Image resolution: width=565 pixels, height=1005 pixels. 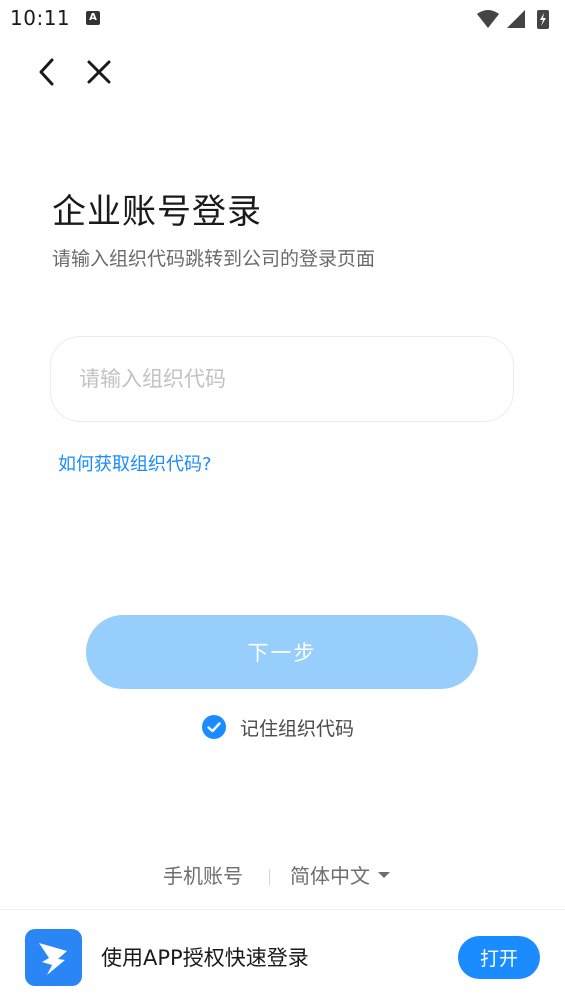 What do you see at coordinates (157, 212) in the screenshot?
I see `page-title: 企业账号登录` at bounding box center [157, 212].